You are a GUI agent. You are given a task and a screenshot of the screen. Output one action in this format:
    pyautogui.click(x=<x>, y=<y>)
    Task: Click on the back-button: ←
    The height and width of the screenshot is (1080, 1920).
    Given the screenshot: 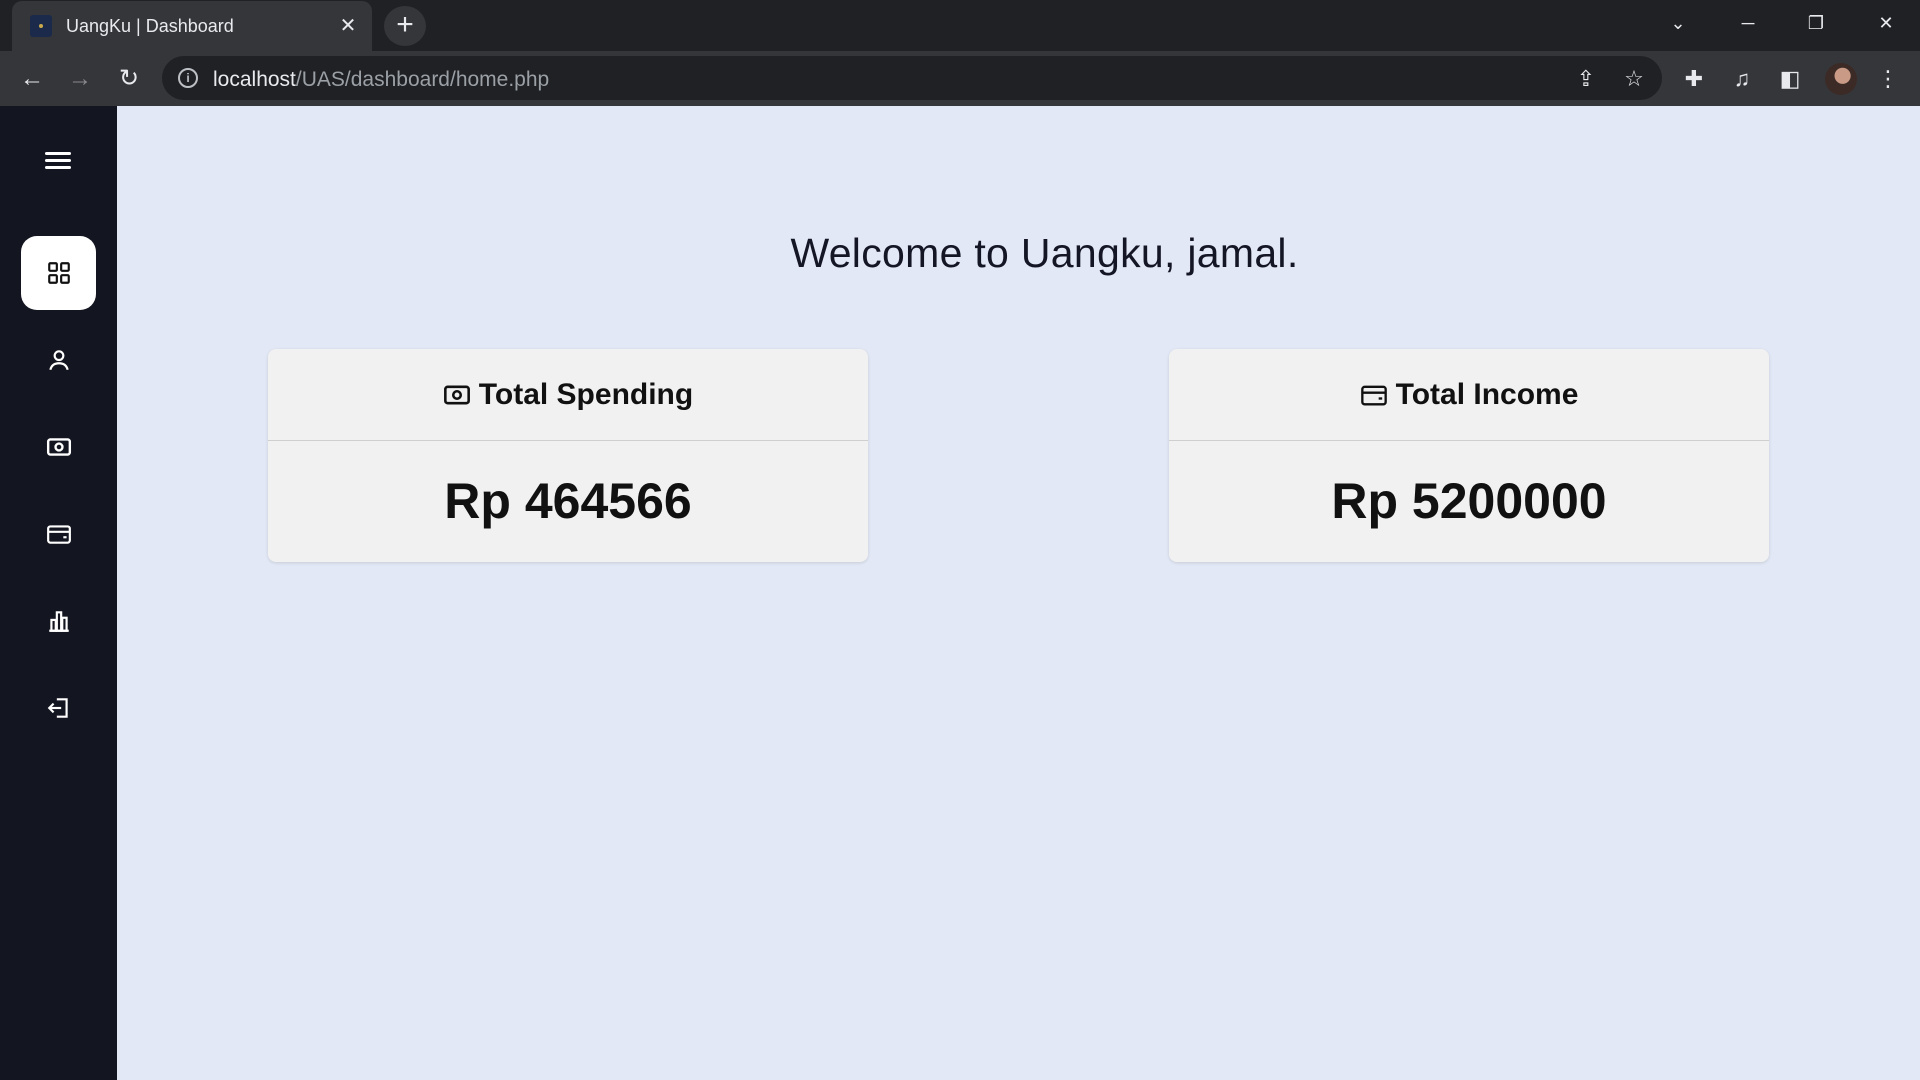 What is the action you would take?
    pyautogui.click(x=32, y=79)
    